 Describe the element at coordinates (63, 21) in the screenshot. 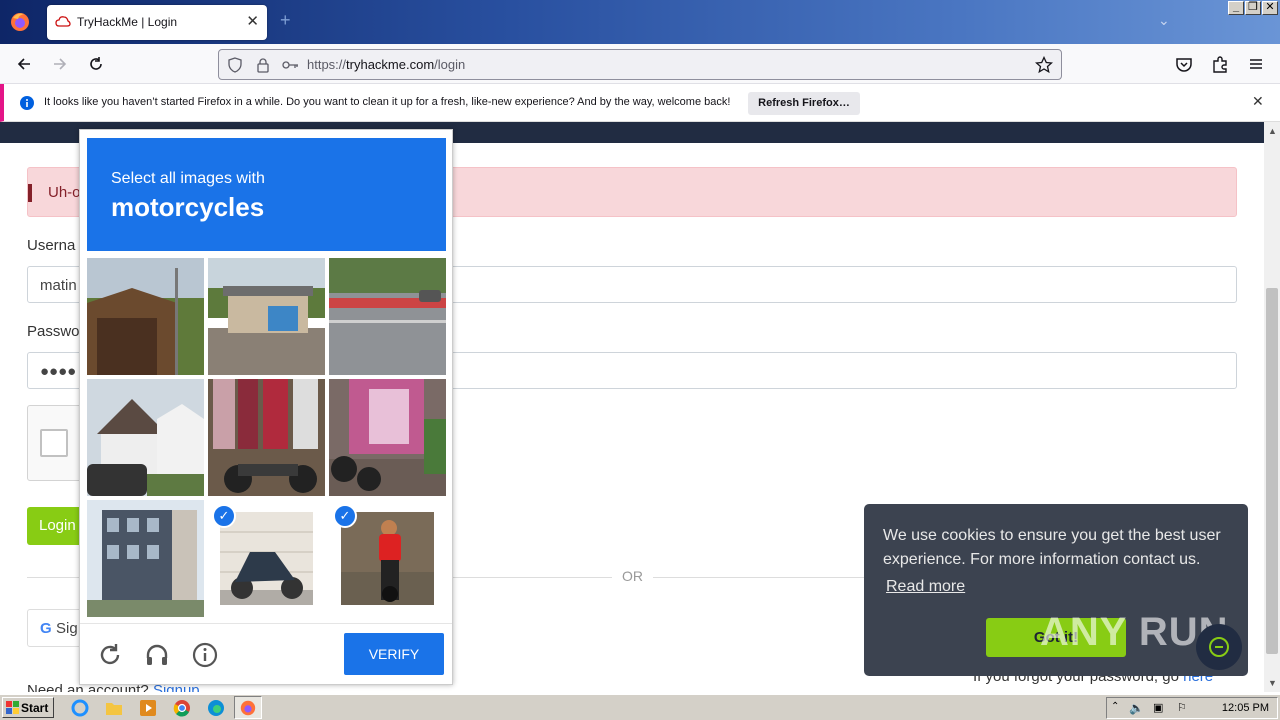

I see `tryhackme-favicon-icon` at that location.